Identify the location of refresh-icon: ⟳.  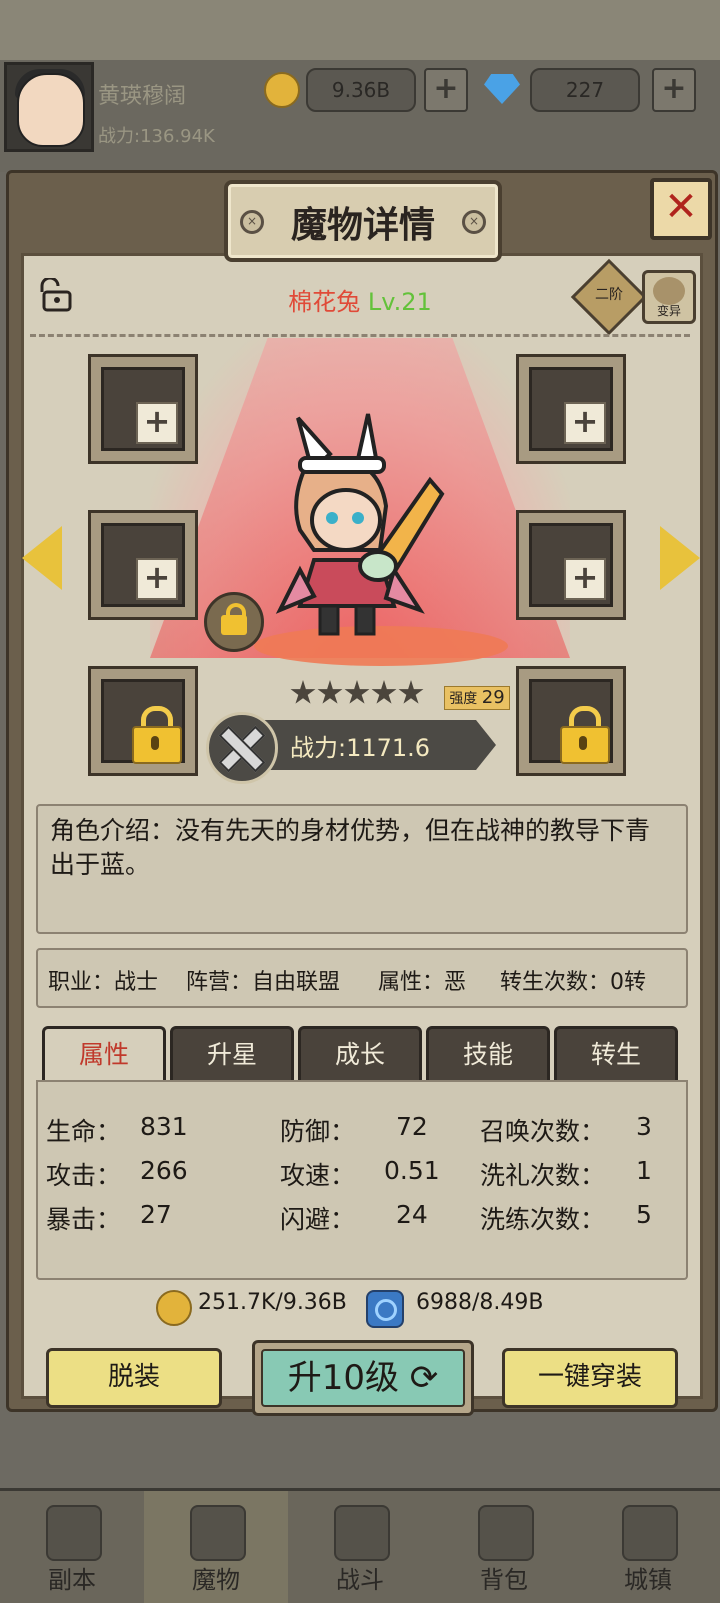
(424, 1378).